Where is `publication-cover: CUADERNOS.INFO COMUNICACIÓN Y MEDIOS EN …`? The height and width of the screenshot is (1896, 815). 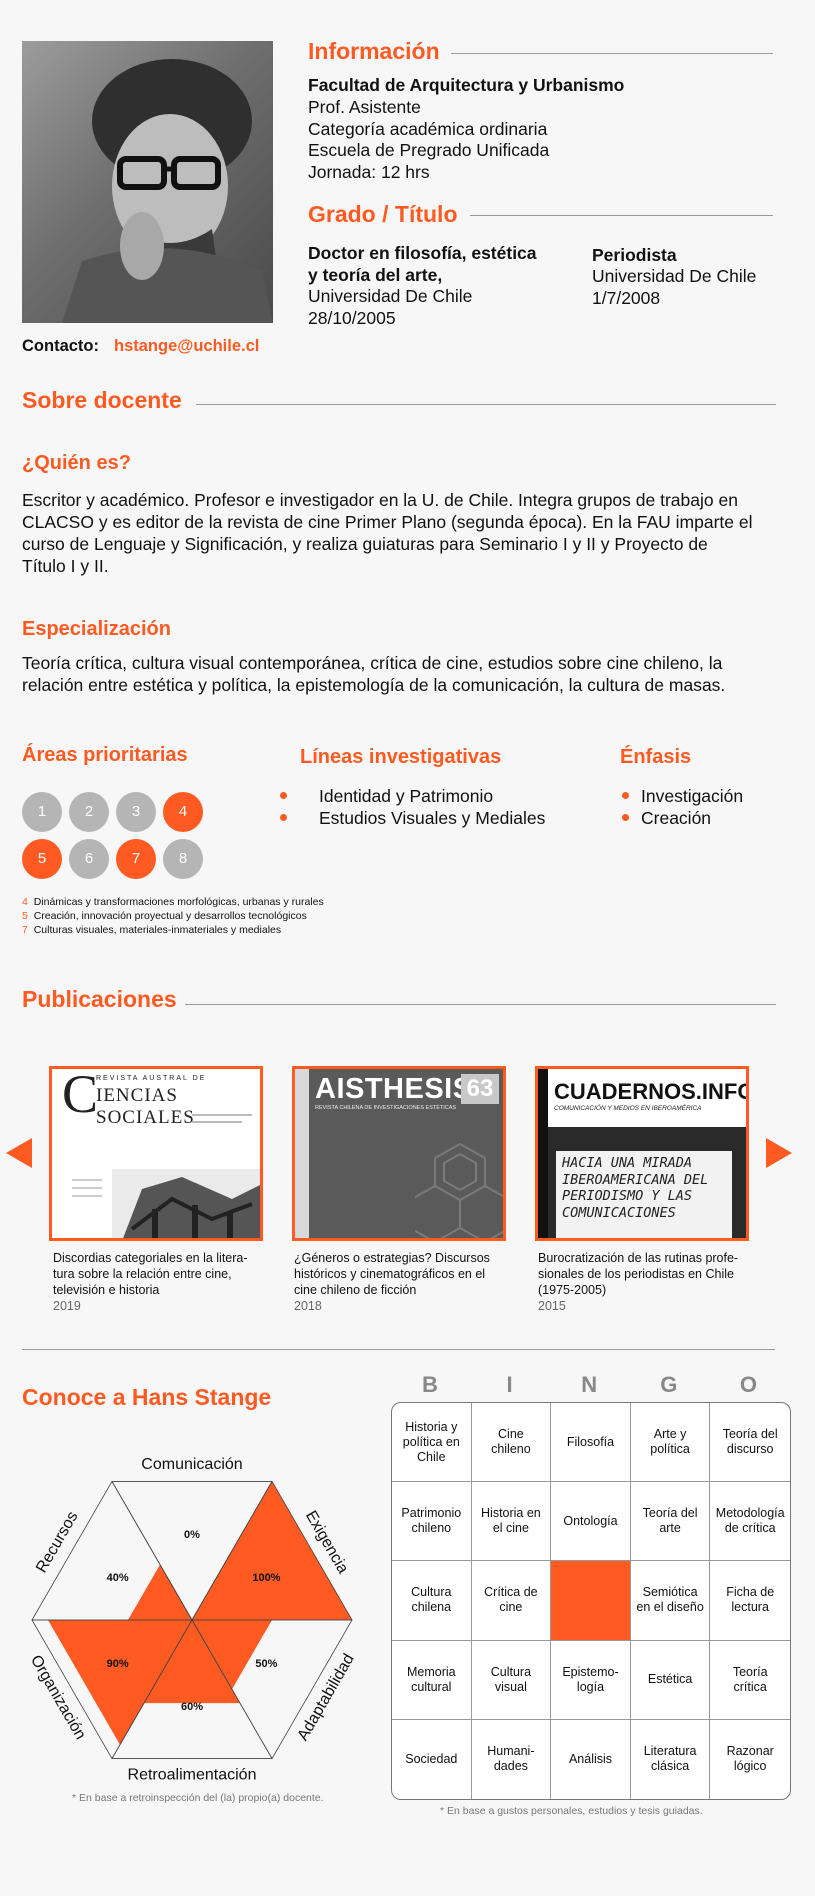 publication-cover: CUADERNOS.INFO COMUNICACIÓN Y MEDIOS EN … is located at coordinates (642, 1153).